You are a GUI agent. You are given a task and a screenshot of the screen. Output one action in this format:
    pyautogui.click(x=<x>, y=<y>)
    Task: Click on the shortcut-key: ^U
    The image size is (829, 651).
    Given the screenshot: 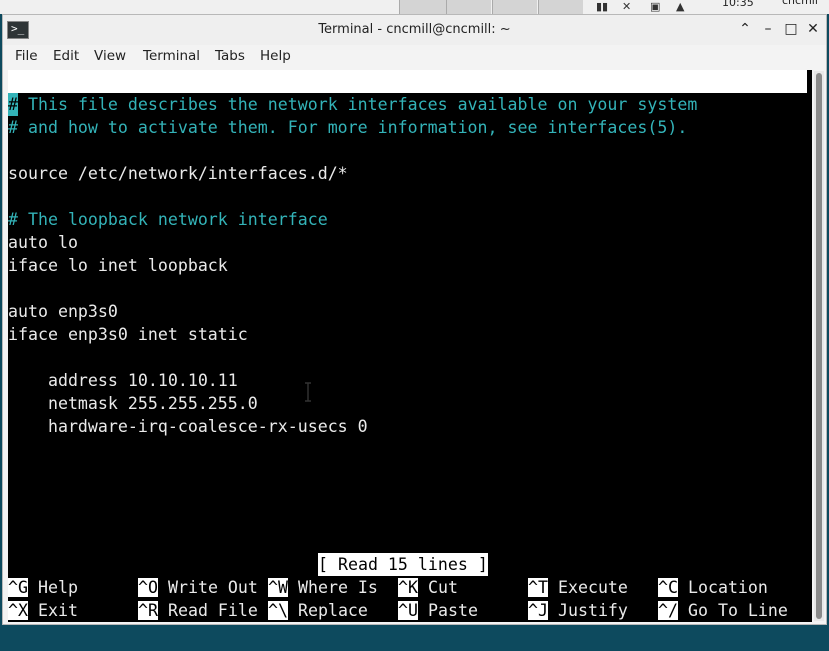 What is the action you would take?
    pyautogui.click(x=408, y=610)
    